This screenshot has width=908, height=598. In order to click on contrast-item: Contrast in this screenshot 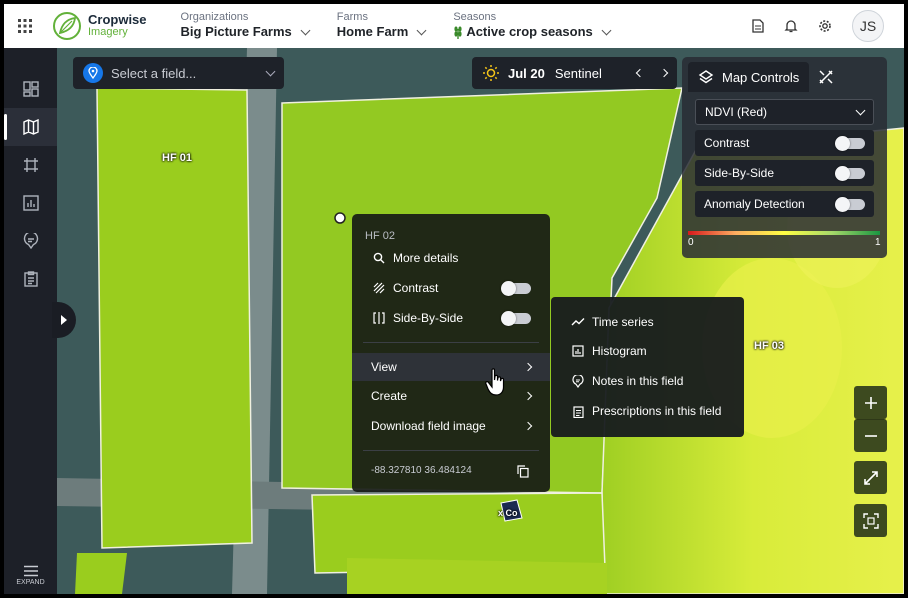, I will do `click(451, 288)`.